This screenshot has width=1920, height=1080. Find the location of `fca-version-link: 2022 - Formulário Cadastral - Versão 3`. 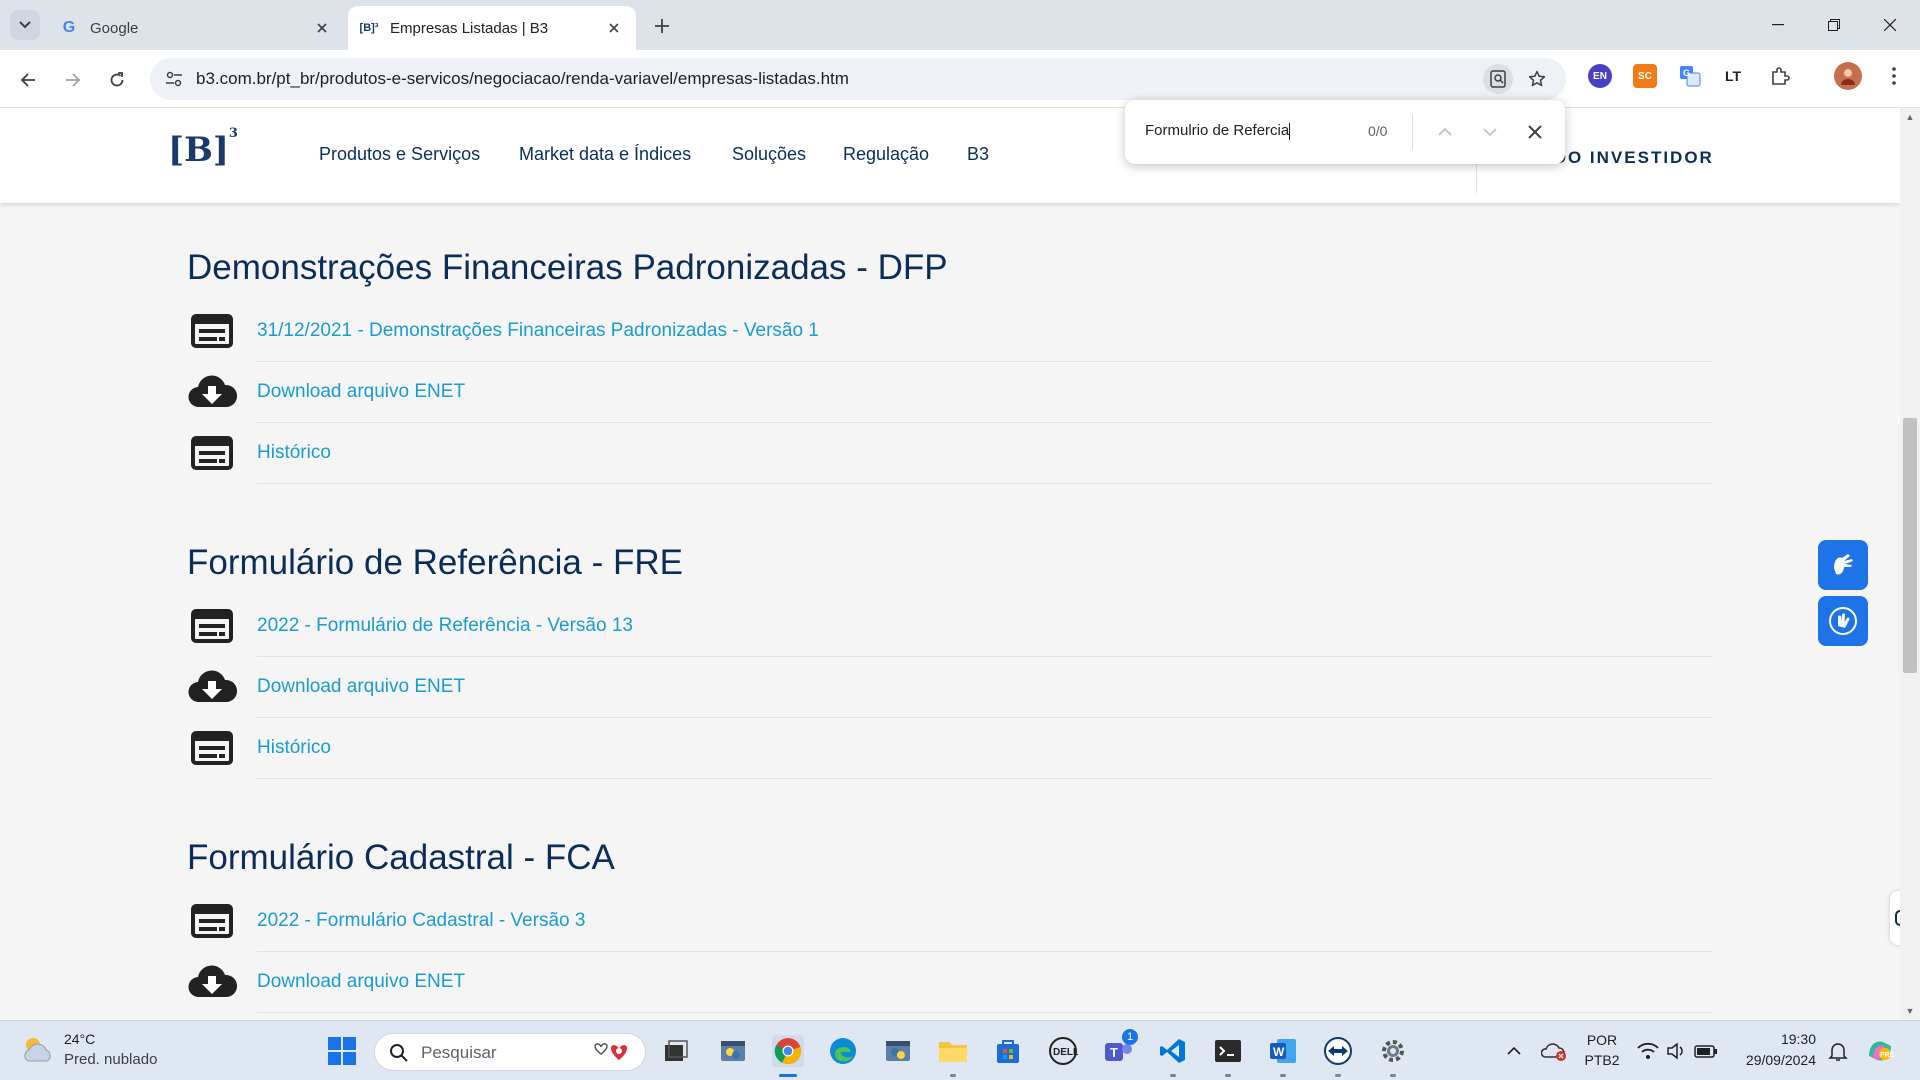

fca-version-link: 2022 - Formulário Cadastral - Versão 3 is located at coordinates (421, 921).